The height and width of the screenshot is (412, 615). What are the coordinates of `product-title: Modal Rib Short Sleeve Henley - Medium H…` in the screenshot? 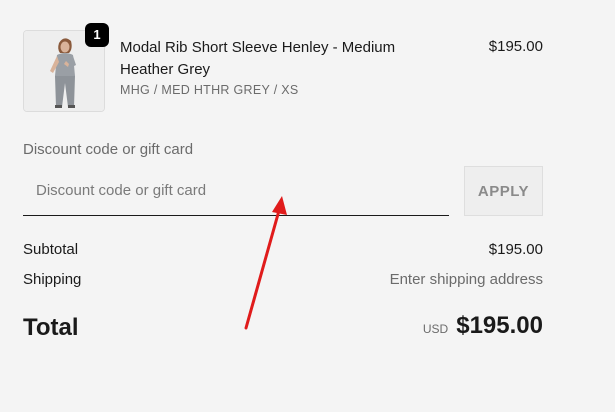 It's located at (258, 58).